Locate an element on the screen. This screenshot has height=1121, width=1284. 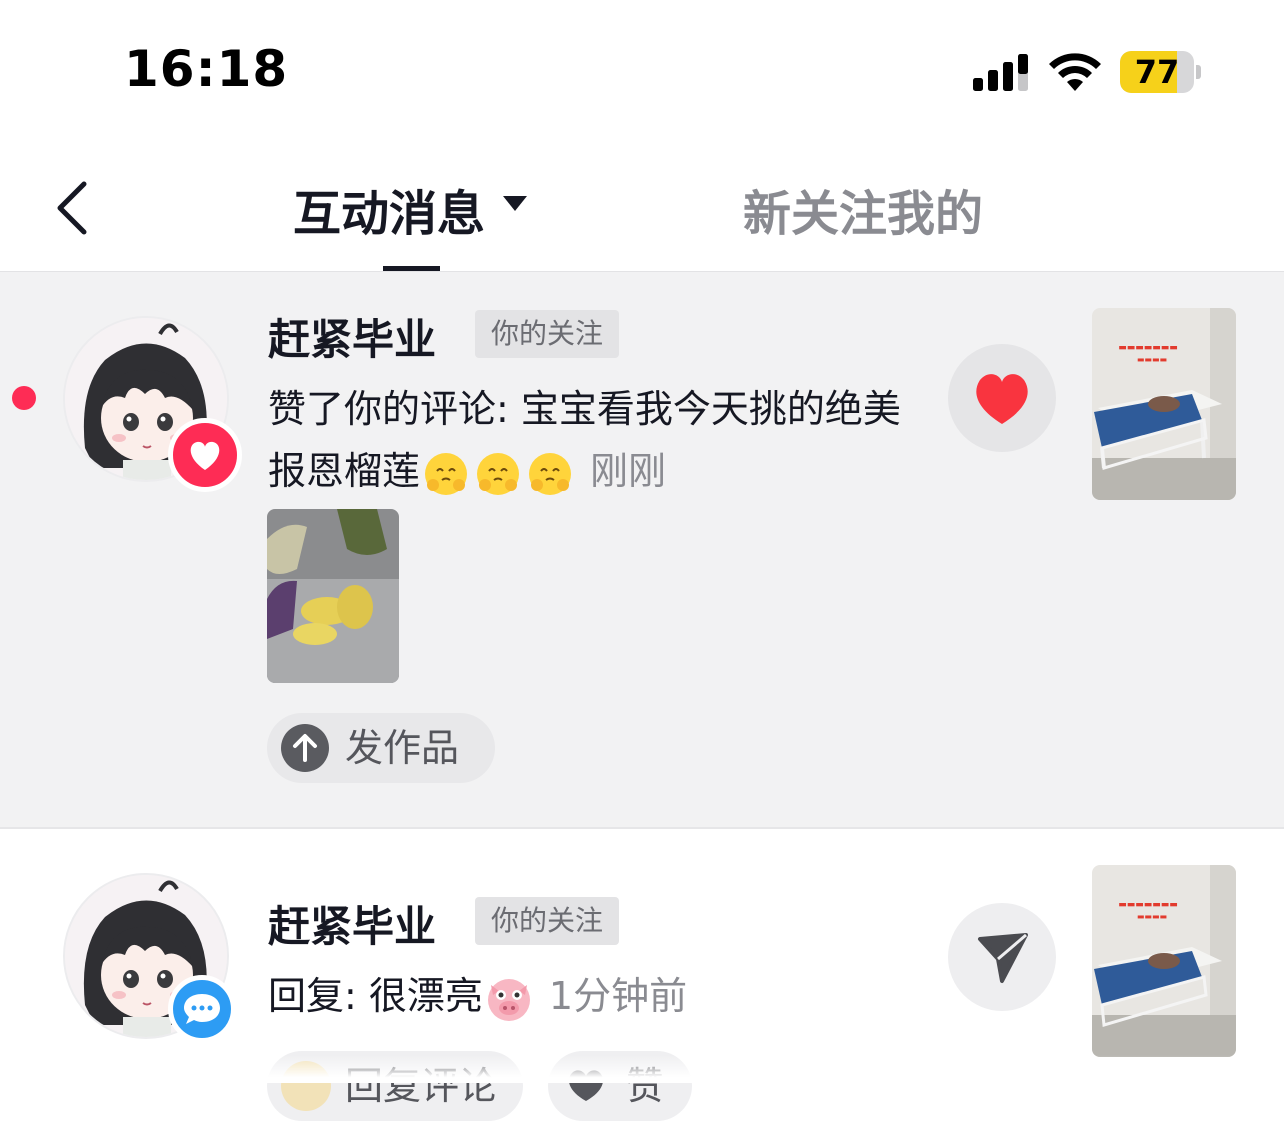
message-body: 回复: 很漂亮 is located at coordinates (375, 996).